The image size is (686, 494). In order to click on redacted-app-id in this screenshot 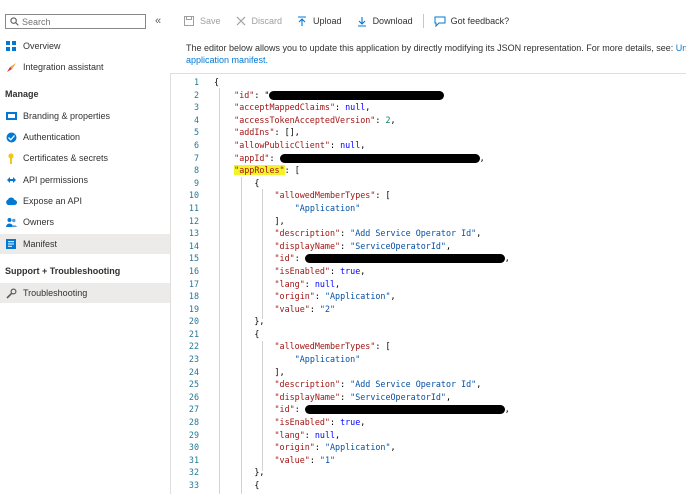, I will do `click(379, 158)`.